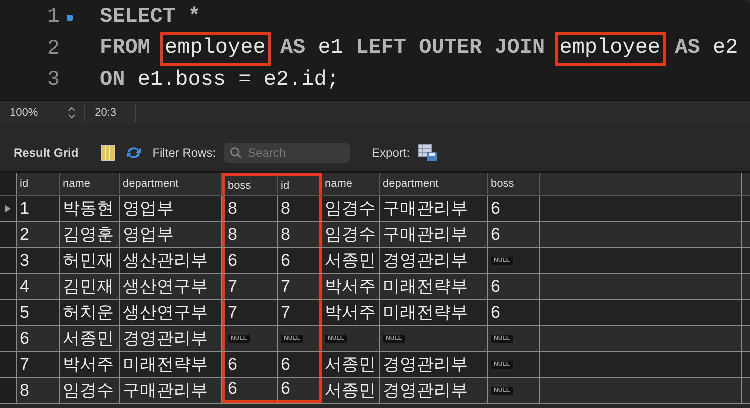 The height and width of the screenshot is (408, 750). What do you see at coordinates (88, 235) in the screenshot?
I see `table-cell-text: 김영훈` at bounding box center [88, 235].